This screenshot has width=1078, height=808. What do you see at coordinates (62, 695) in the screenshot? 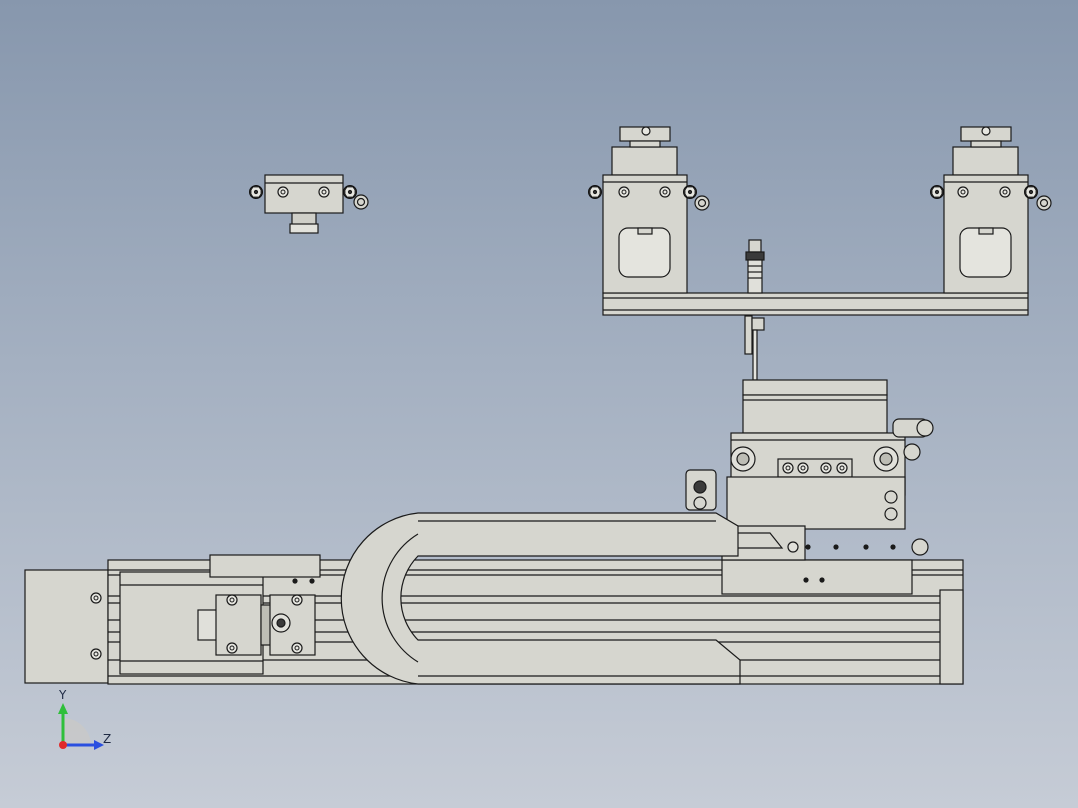
I see `y-axis-label: Y` at bounding box center [62, 695].